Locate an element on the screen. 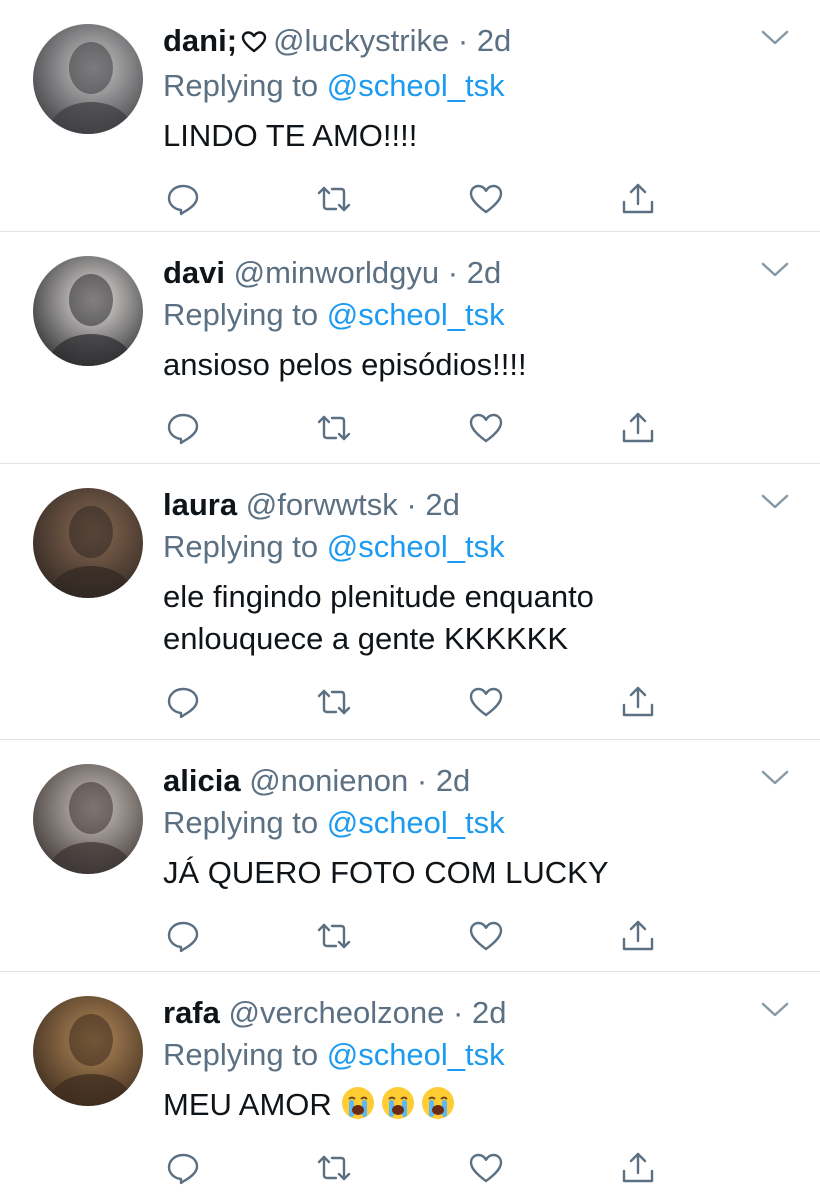  user-handle: @vercheolzone is located at coordinates (337, 1012).